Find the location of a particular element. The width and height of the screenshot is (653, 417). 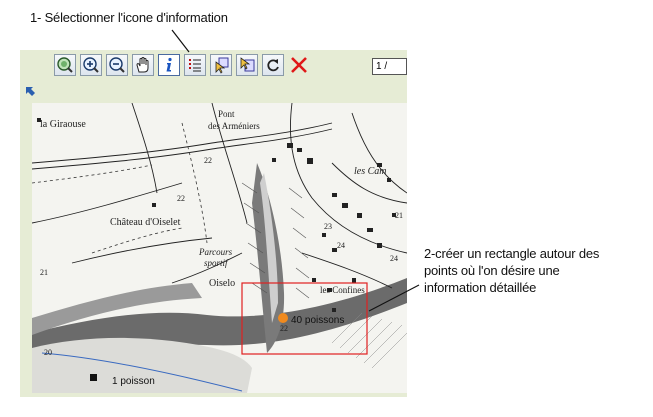

zoom-full-extent-button is located at coordinates (65, 65).